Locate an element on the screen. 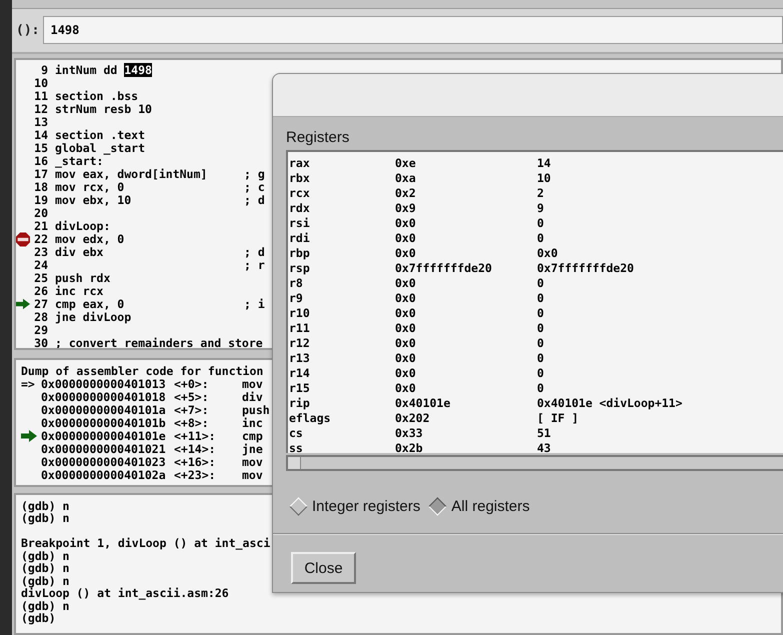  table-cell-text: r9 is located at coordinates (296, 298).